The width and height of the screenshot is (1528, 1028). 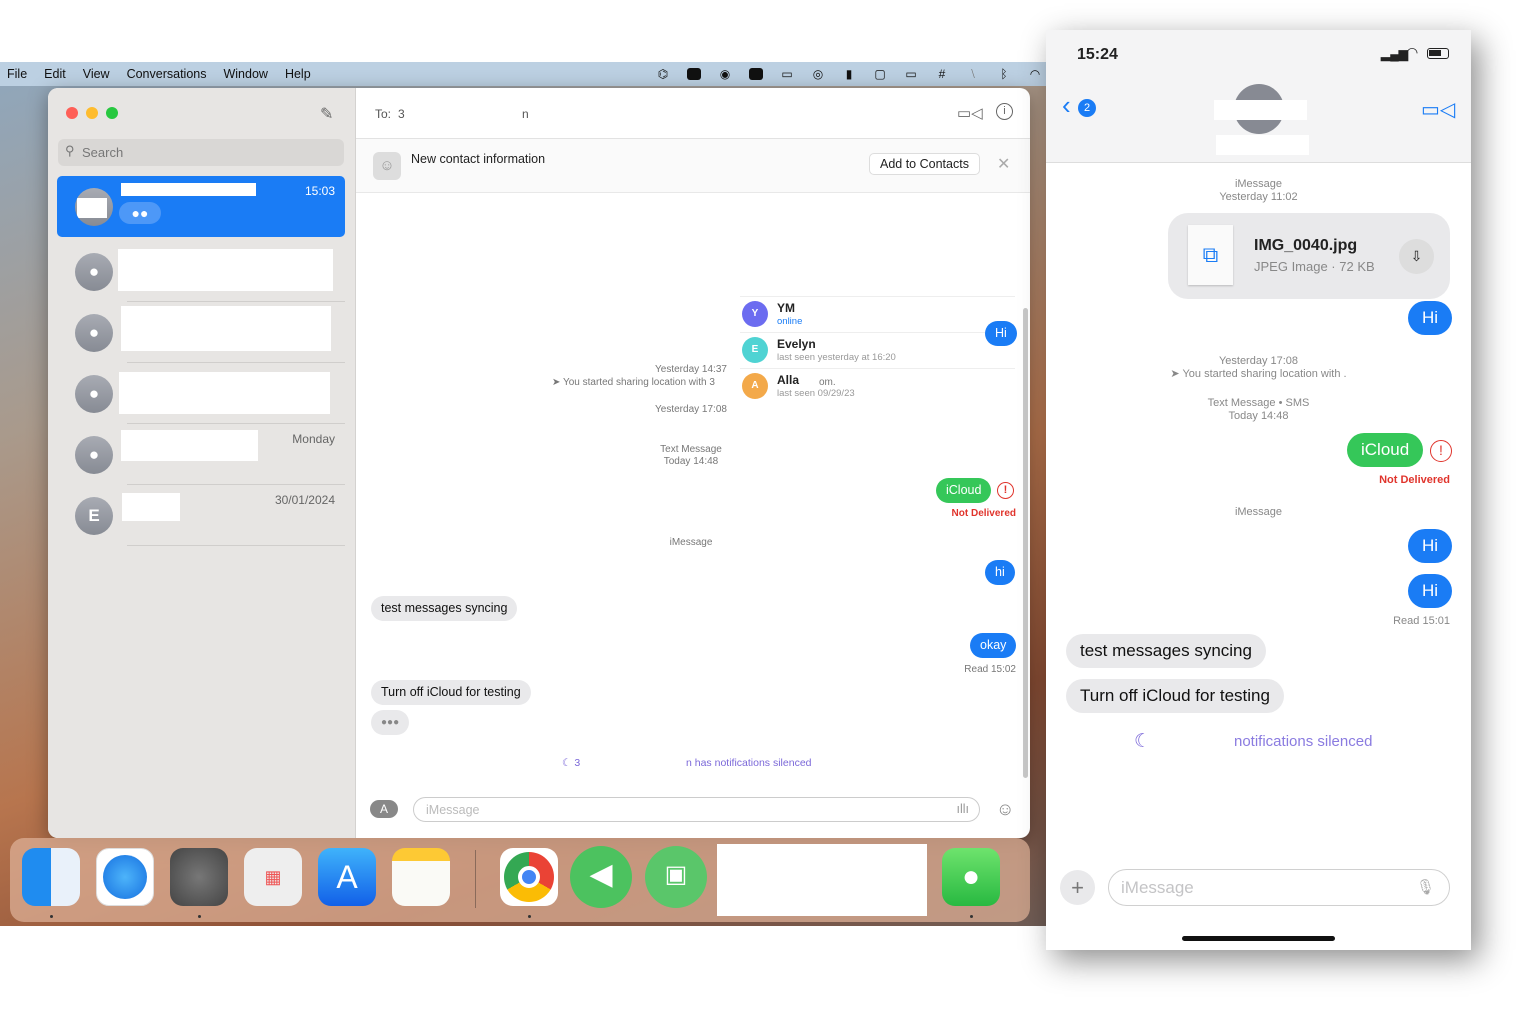 I want to click on message-bubble-sent: hi, so click(x=1000, y=572).